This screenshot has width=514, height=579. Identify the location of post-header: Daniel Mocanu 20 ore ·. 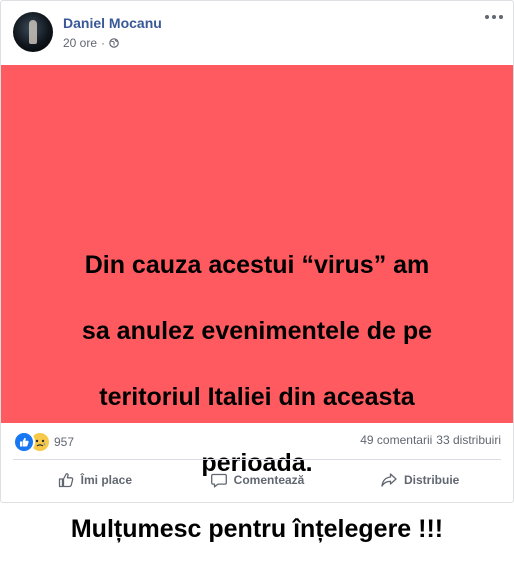
(257, 33).